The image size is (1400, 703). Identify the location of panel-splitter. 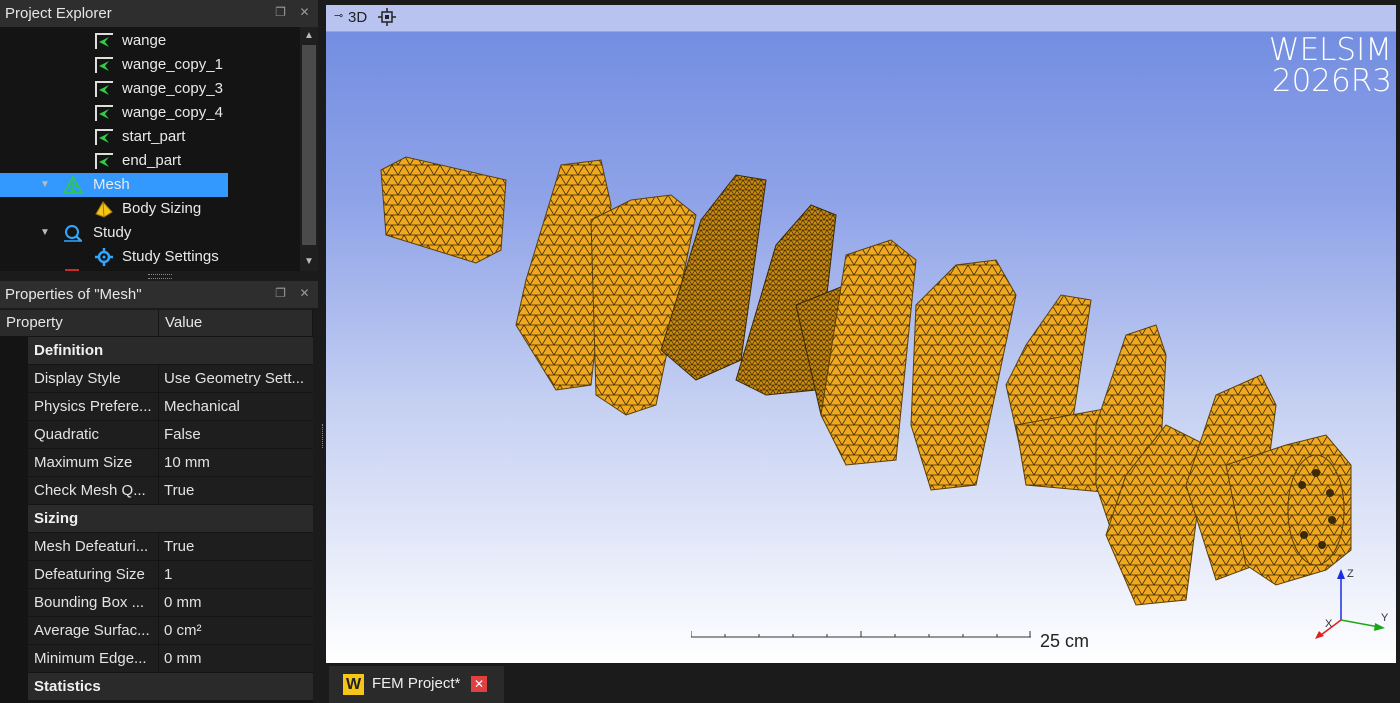
(159, 276).